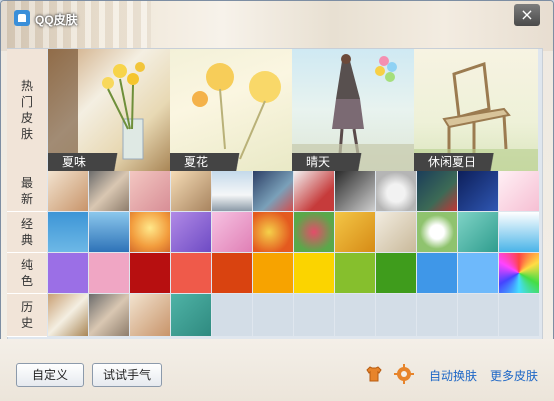  I want to click on latest-skin-blue-dragon, so click(478, 191).